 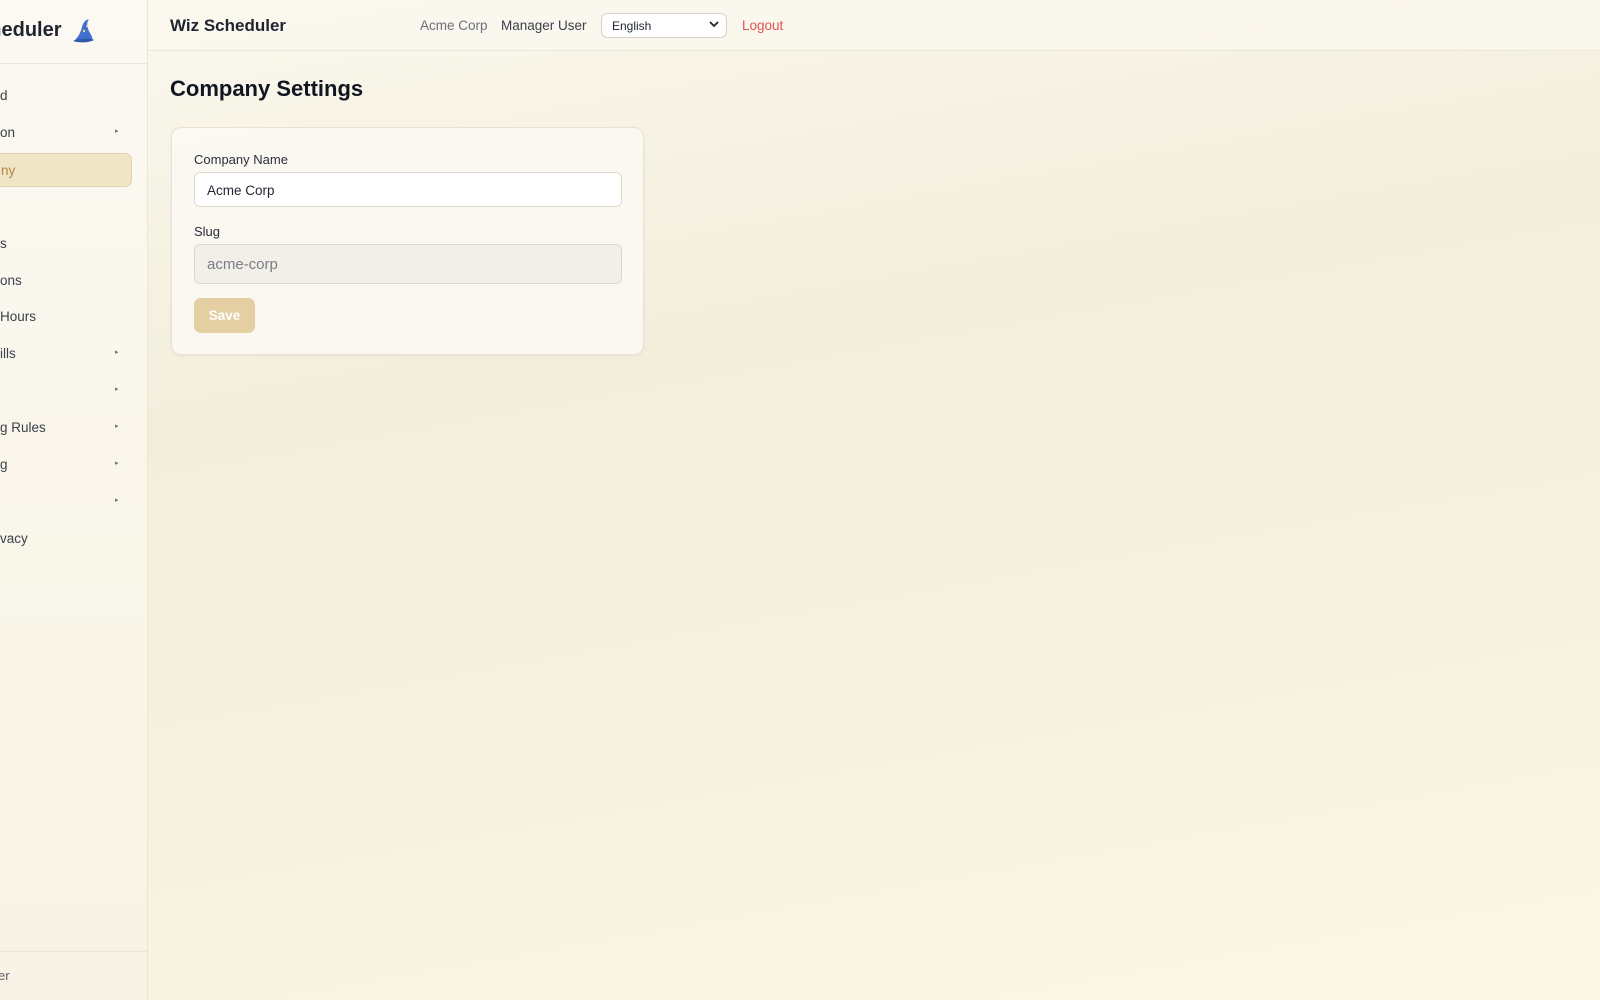 I want to click on sidebar-item-label: ills, so click(x=8, y=353).